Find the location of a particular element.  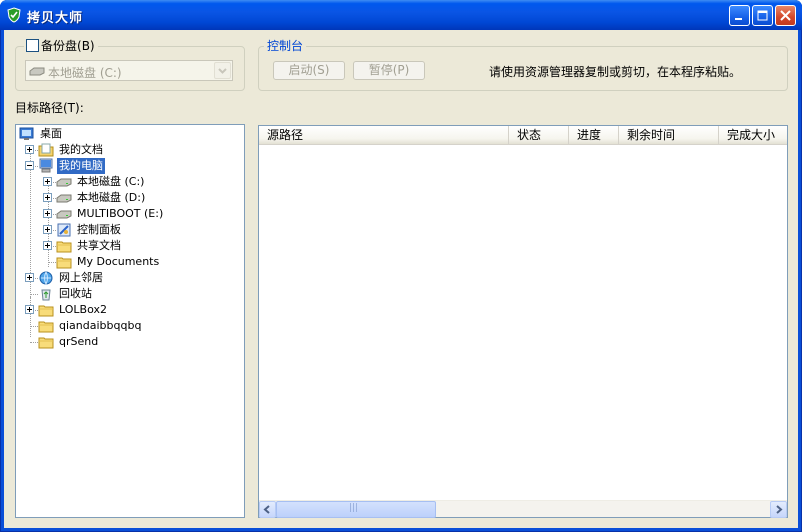

tree-node-label: 回收站 is located at coordinates (75, 293).